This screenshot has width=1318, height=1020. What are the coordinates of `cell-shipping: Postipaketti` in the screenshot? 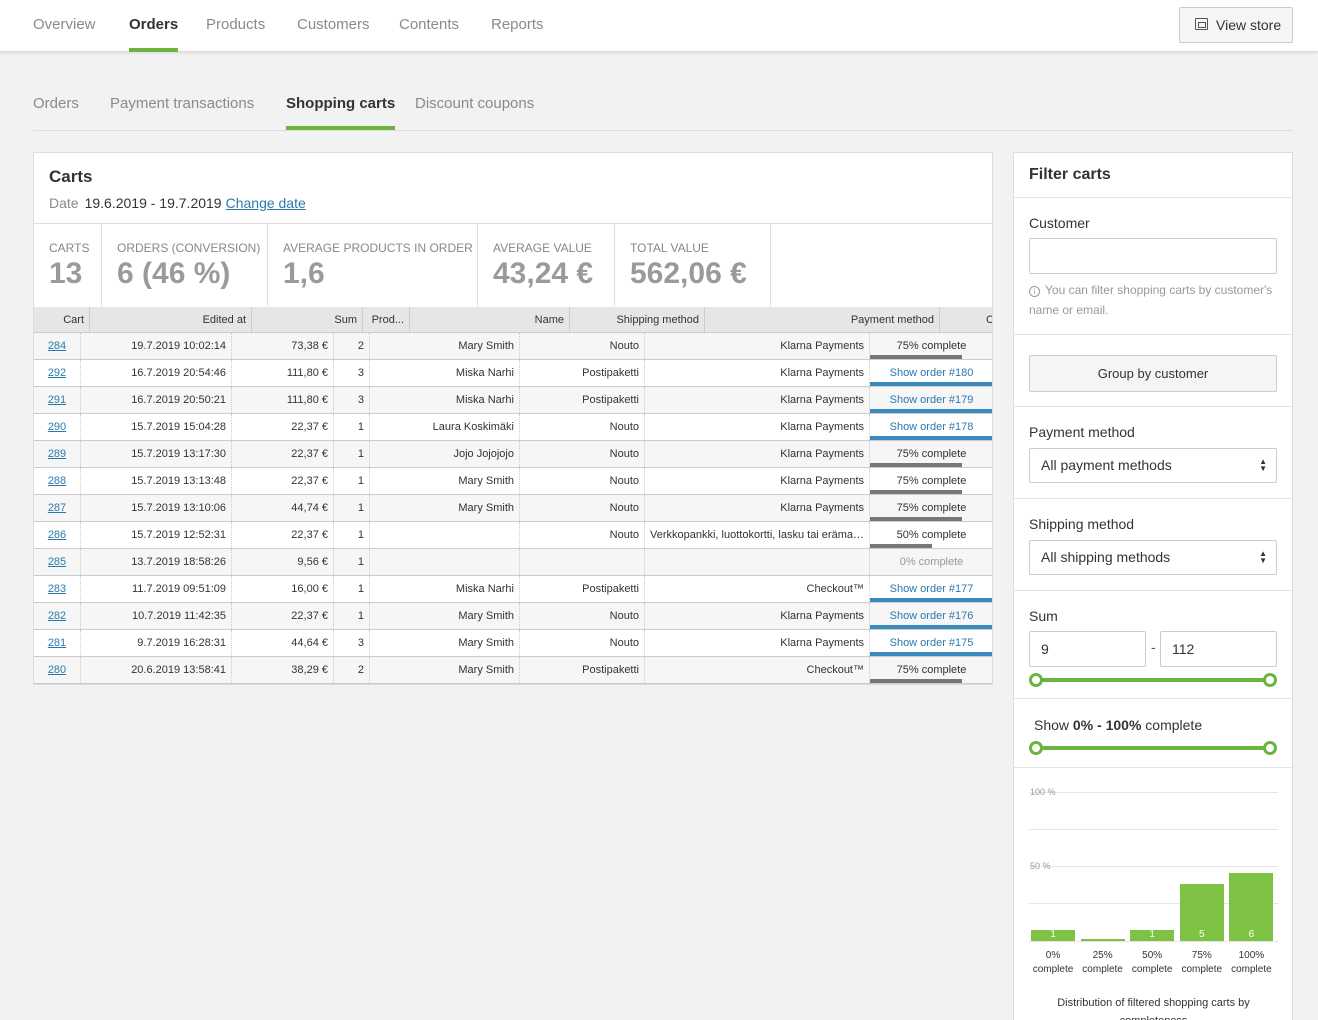 It's located at (582, 589).